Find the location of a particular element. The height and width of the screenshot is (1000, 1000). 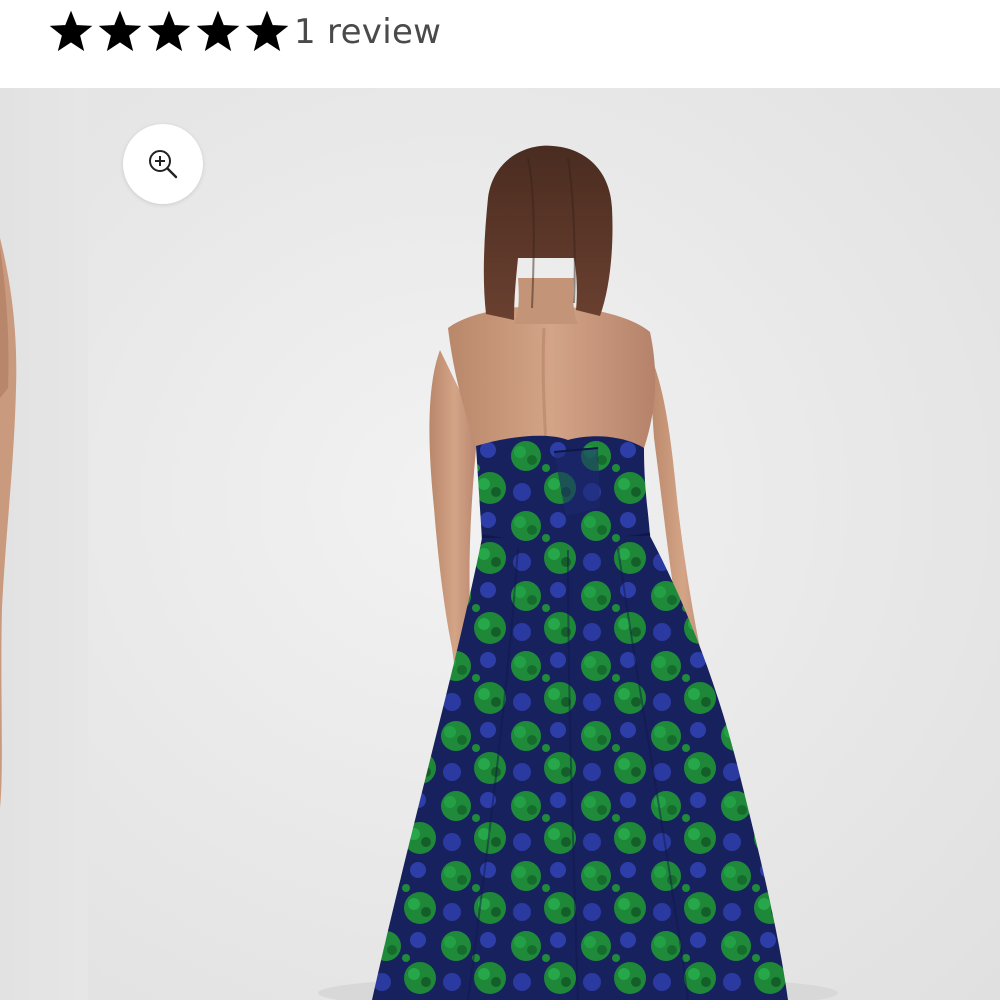

zoom-in-icon is located at coordinates (163, 164).